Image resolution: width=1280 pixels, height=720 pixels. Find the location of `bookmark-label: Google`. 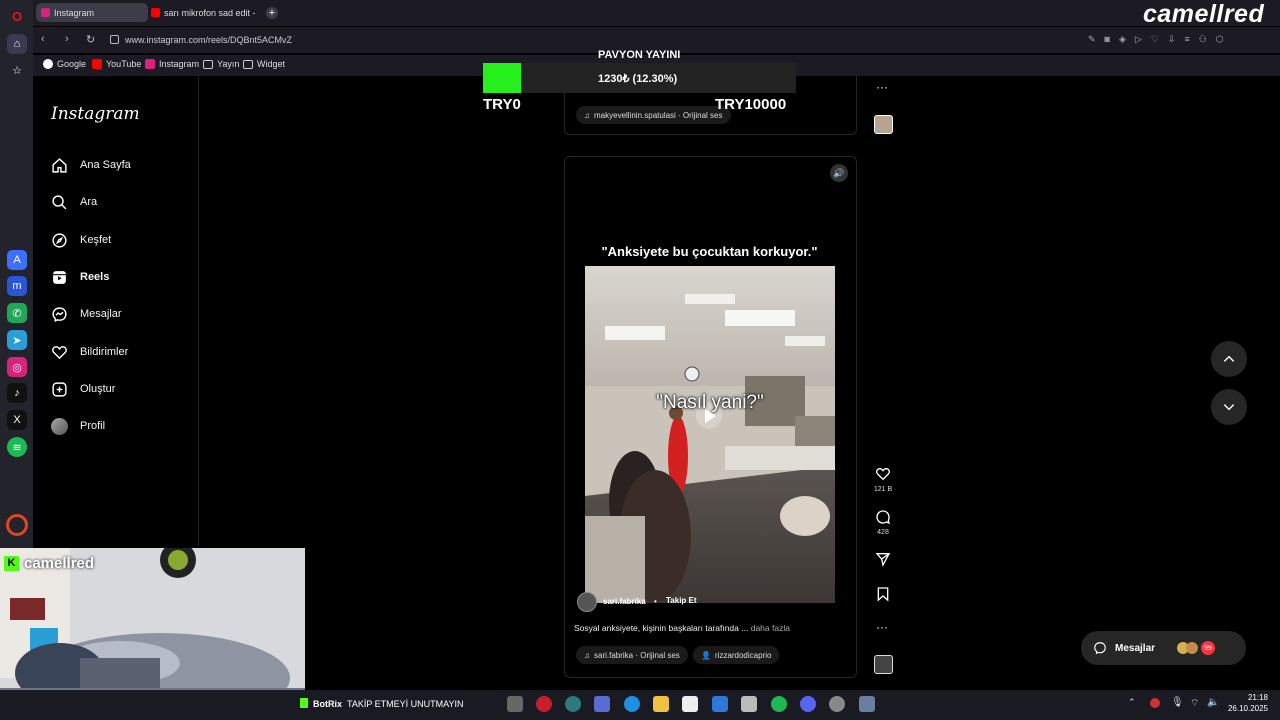

bookmark-label: Google is located at coordinates (72, 64).